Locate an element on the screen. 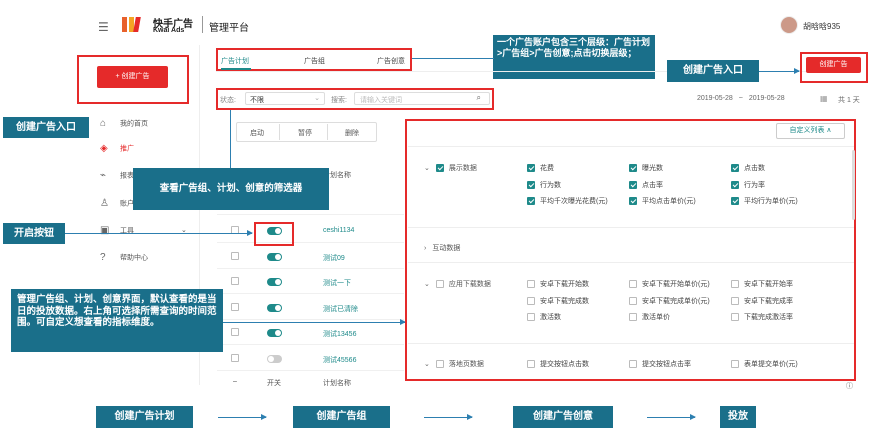  metric-checkbox-item: 曝光数 is located at coordinates (646, 168).